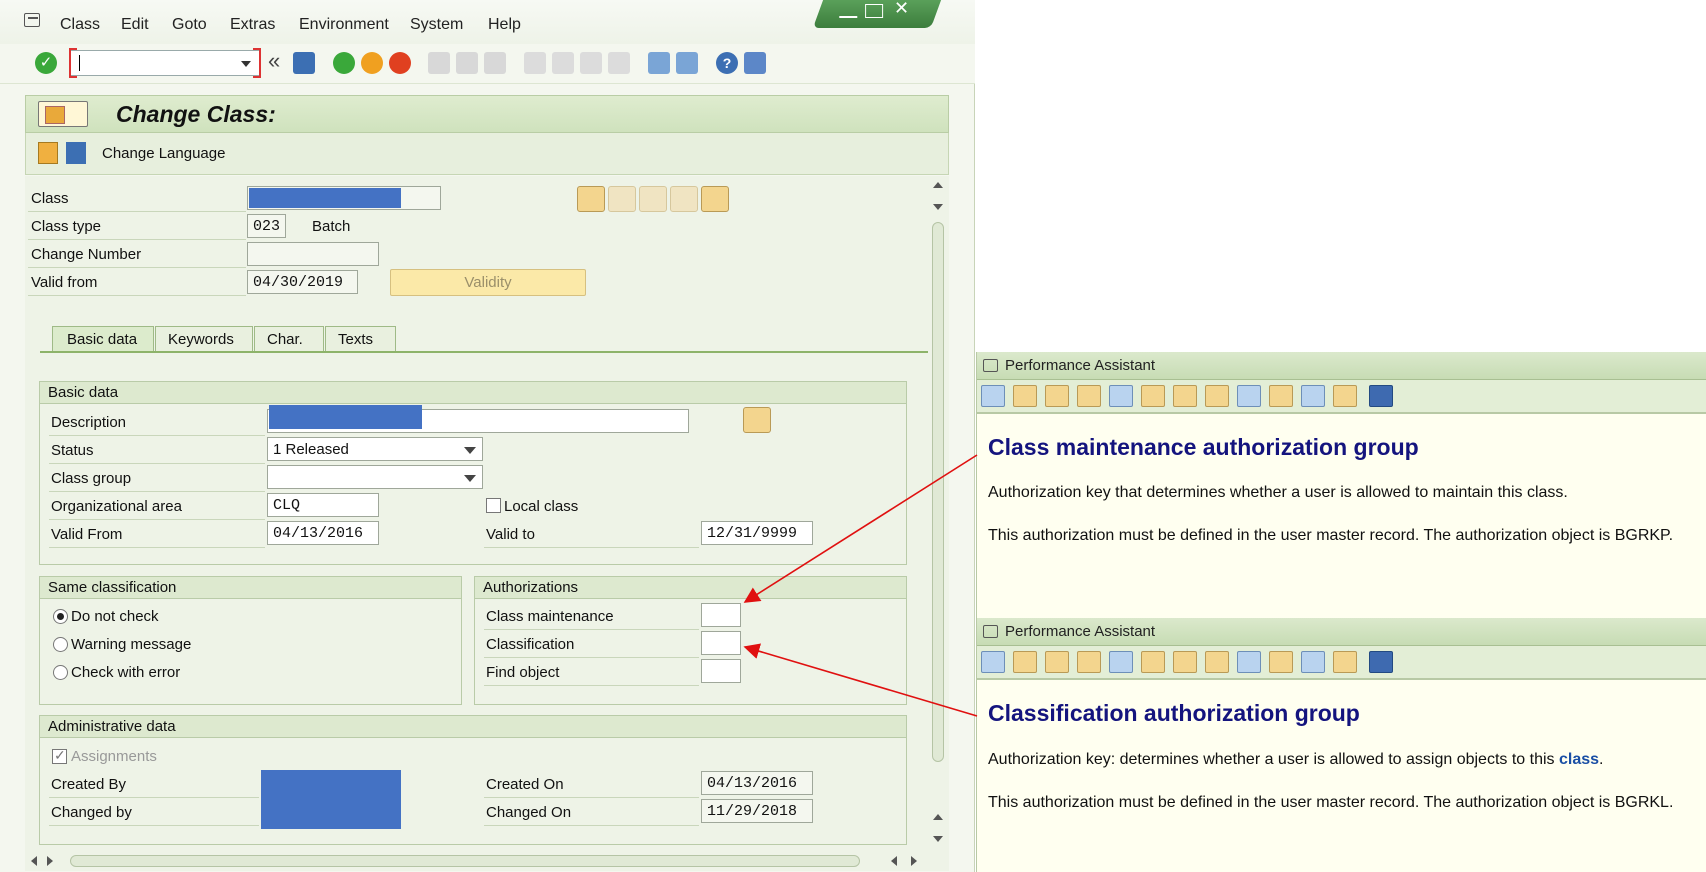  I want to click on changed-on-field: 11/29/2018, so click(757, 811).